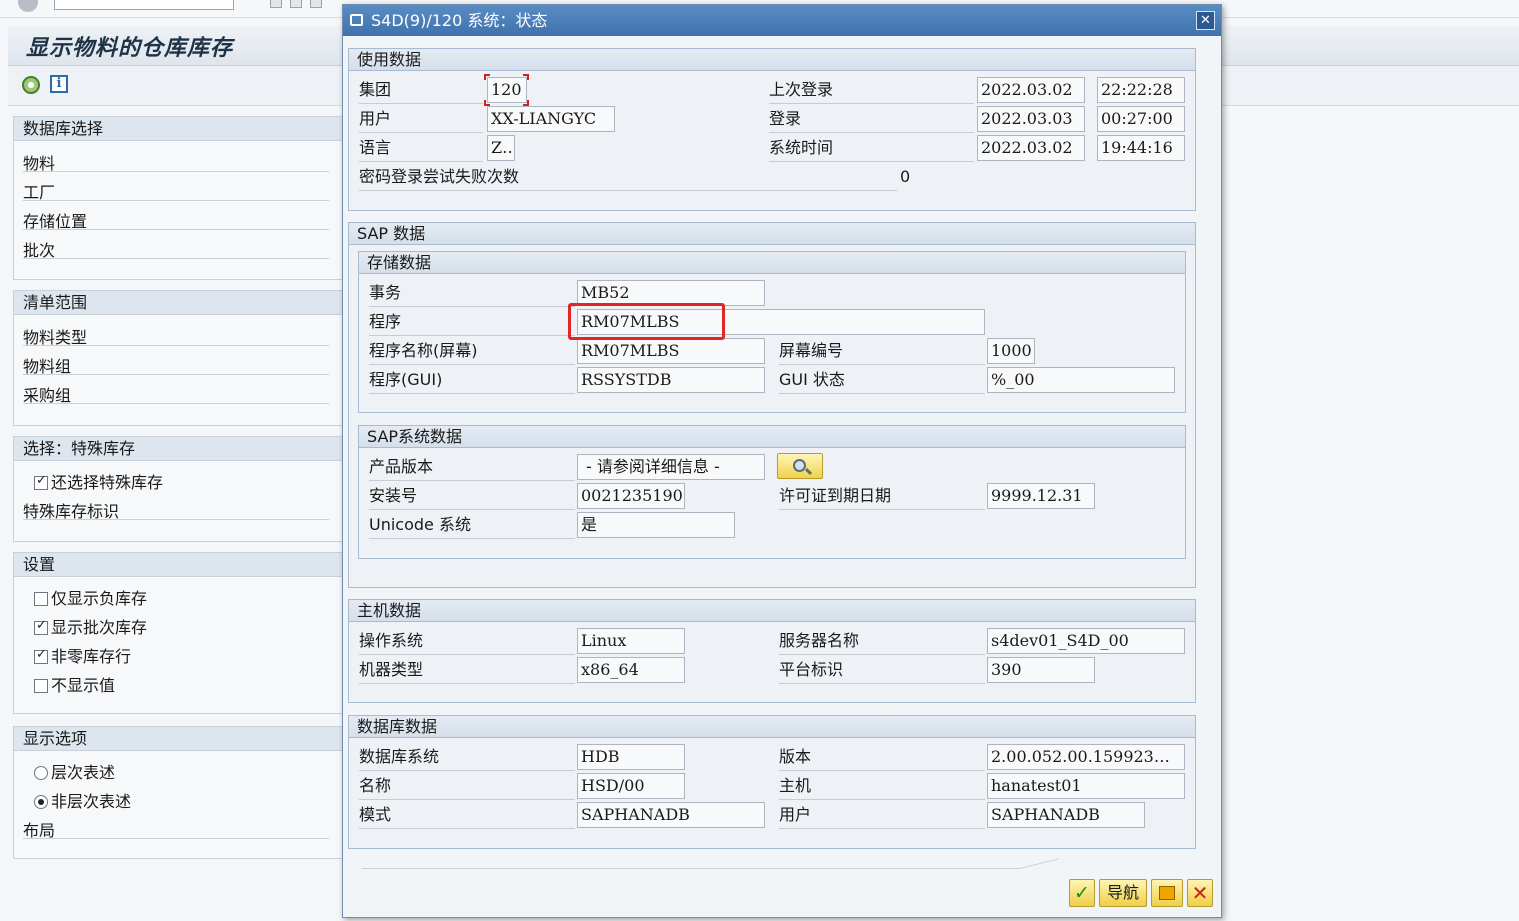 Image resolution: width=1519 pixels, height=921 pixels. What do you see at coordinates (28, 6) in the screenshot?
I see `enter-icon` at bounding box center [28, 6].